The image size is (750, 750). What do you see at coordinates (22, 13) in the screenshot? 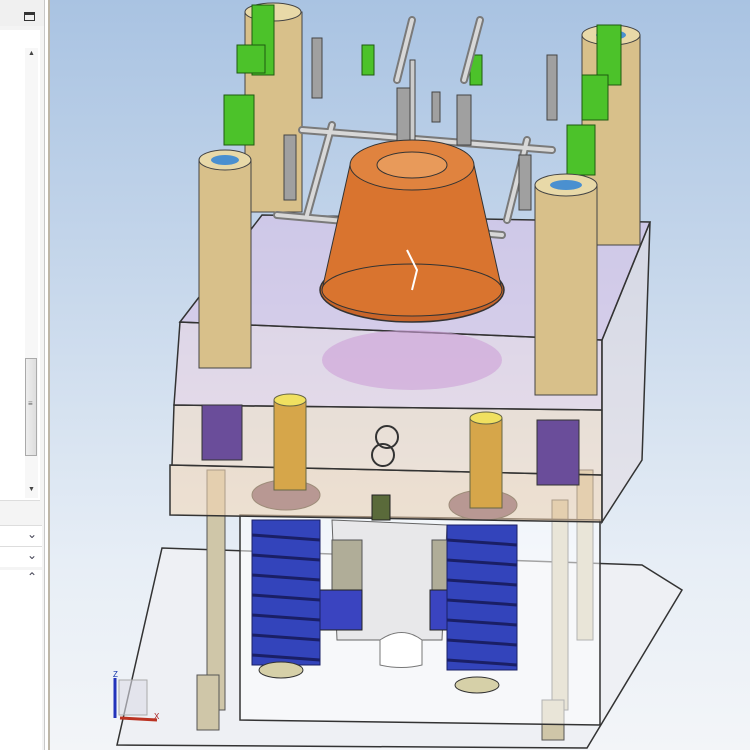
I see `panel-header` at bounding box center [22, 13].